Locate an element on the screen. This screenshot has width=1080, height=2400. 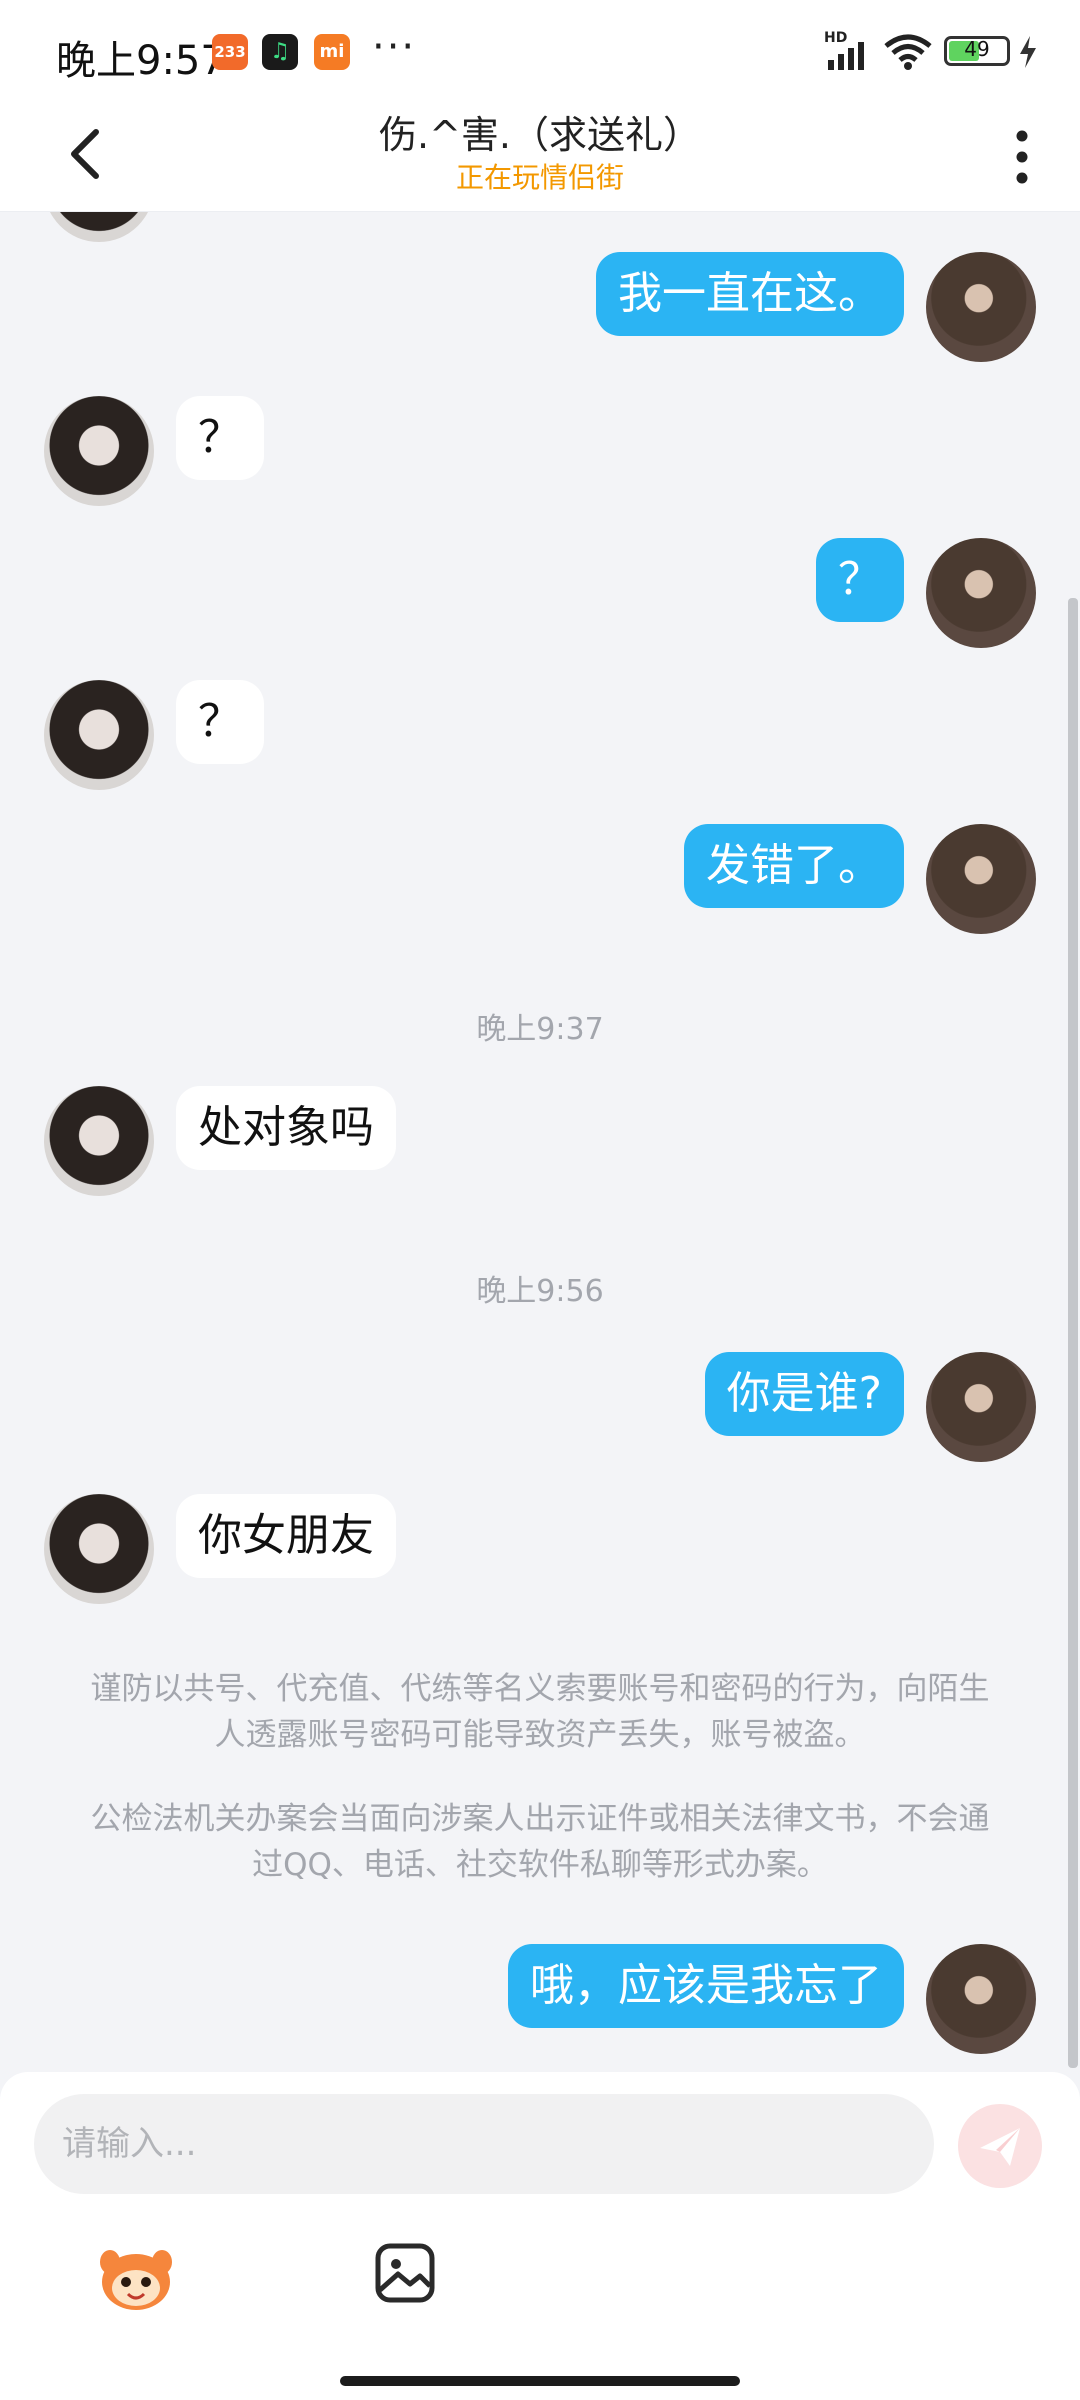
chat-header: 伤.^害.（求送礼） 正在玩情侣街 is located at coordinates (540, 156).